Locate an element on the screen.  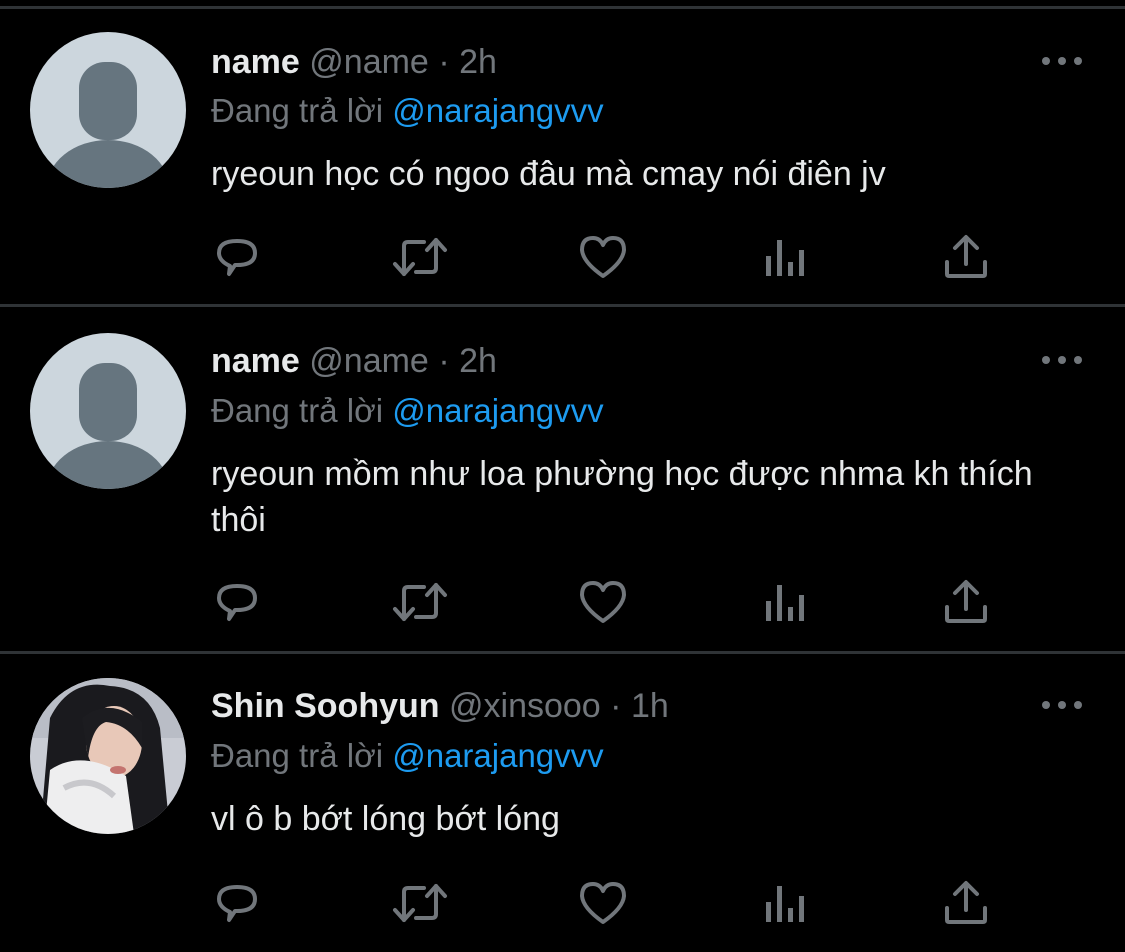
timestamp: 1h is located at coordinates (650, 706).